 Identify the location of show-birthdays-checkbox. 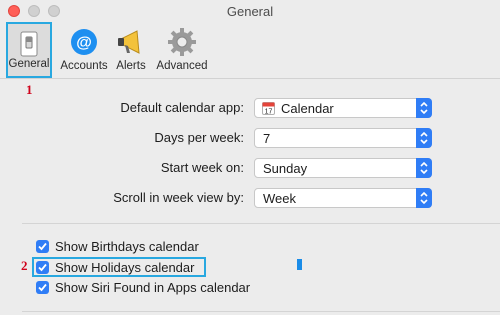
(42, 246).